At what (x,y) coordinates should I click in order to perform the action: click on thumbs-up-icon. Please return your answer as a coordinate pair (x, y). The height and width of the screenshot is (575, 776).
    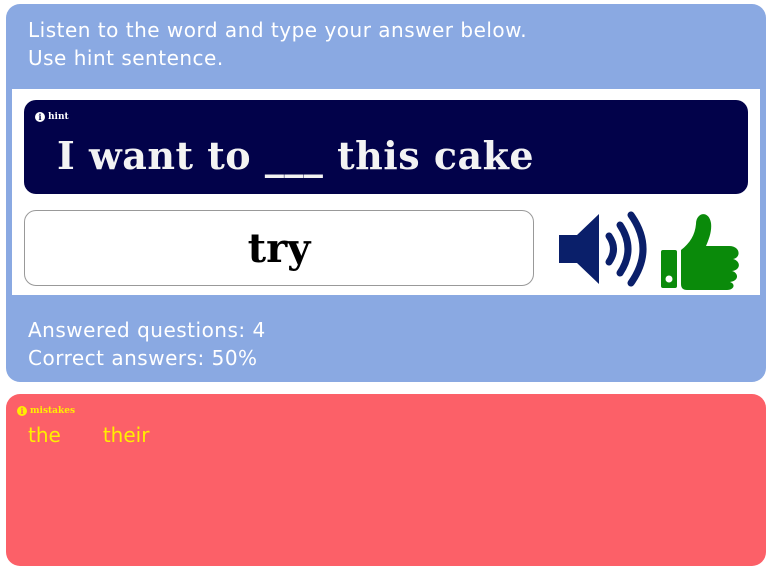
    Looking at the image, I should click on (699, 249).